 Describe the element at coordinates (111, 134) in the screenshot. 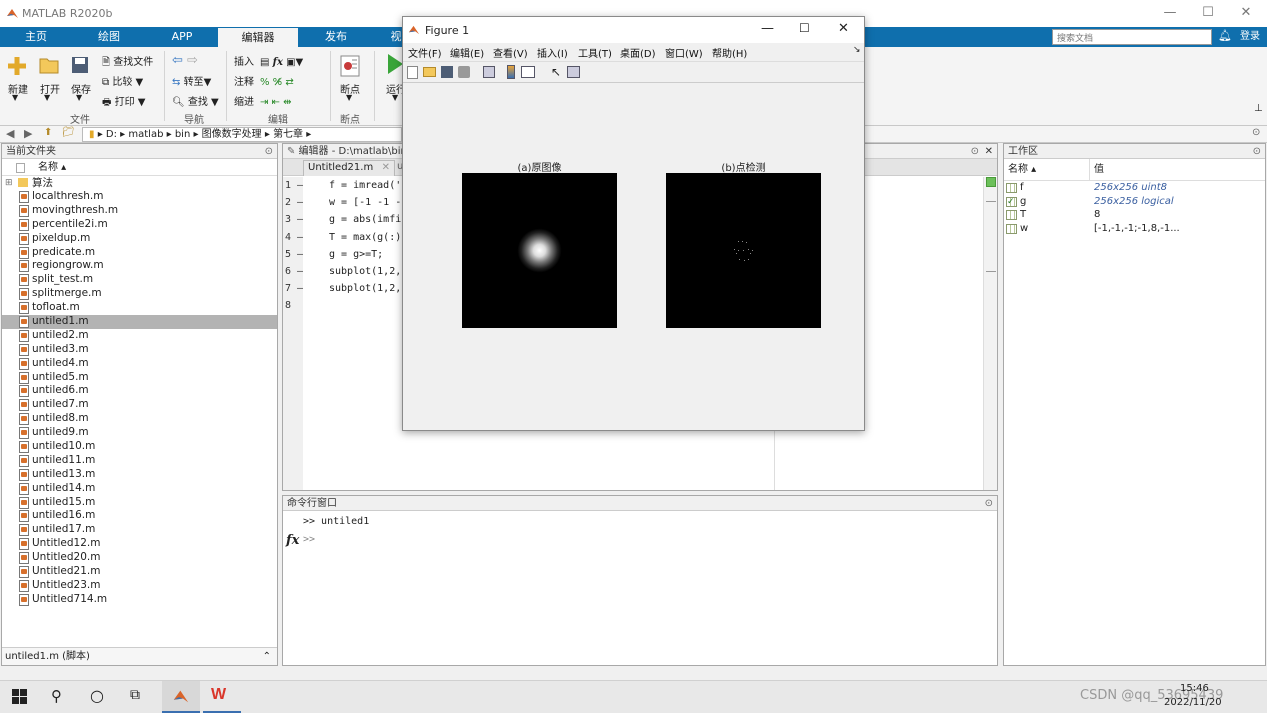

I see `path-segment: D:` at that location.